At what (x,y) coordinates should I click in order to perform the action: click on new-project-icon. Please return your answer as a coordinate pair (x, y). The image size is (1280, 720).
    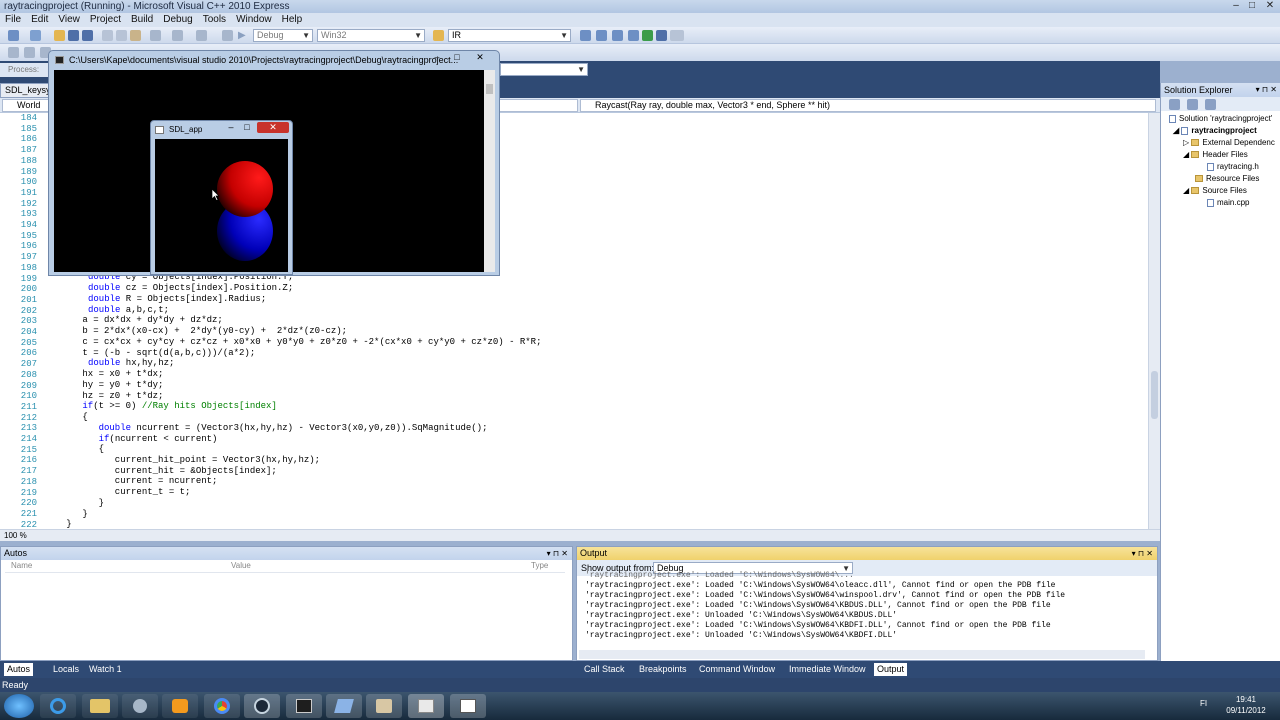
    Looking at the image, I should click on (13, 35).